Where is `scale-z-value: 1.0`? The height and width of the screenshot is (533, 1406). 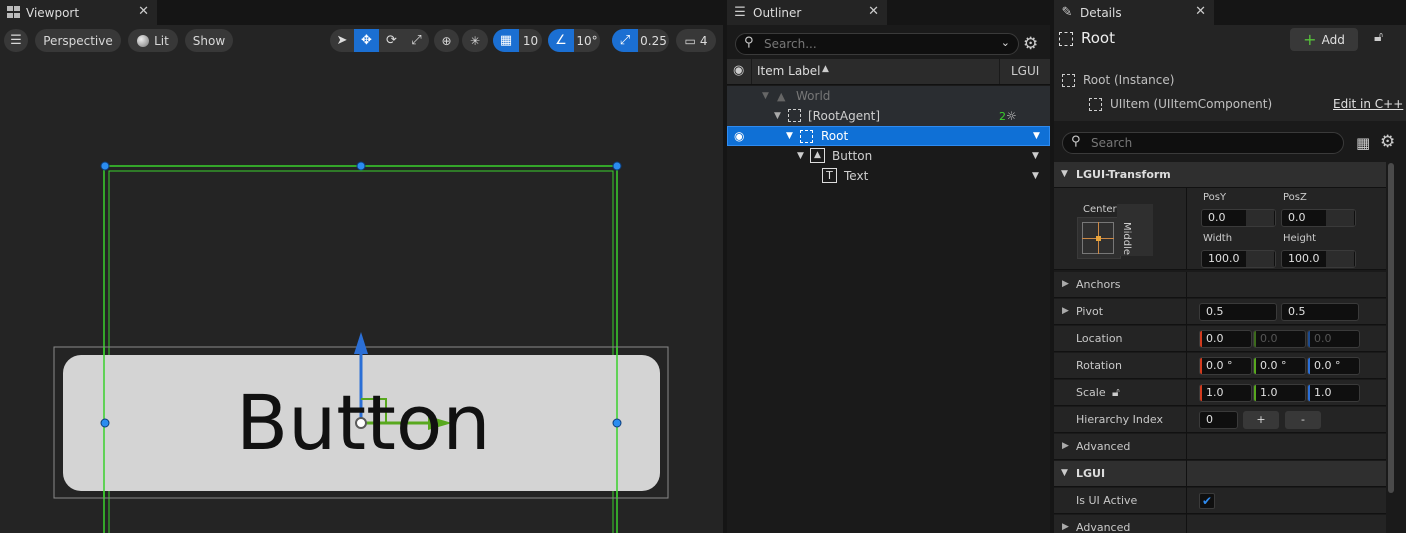
scale-z-value: 1.0 is located at coordinates (1323, 392).